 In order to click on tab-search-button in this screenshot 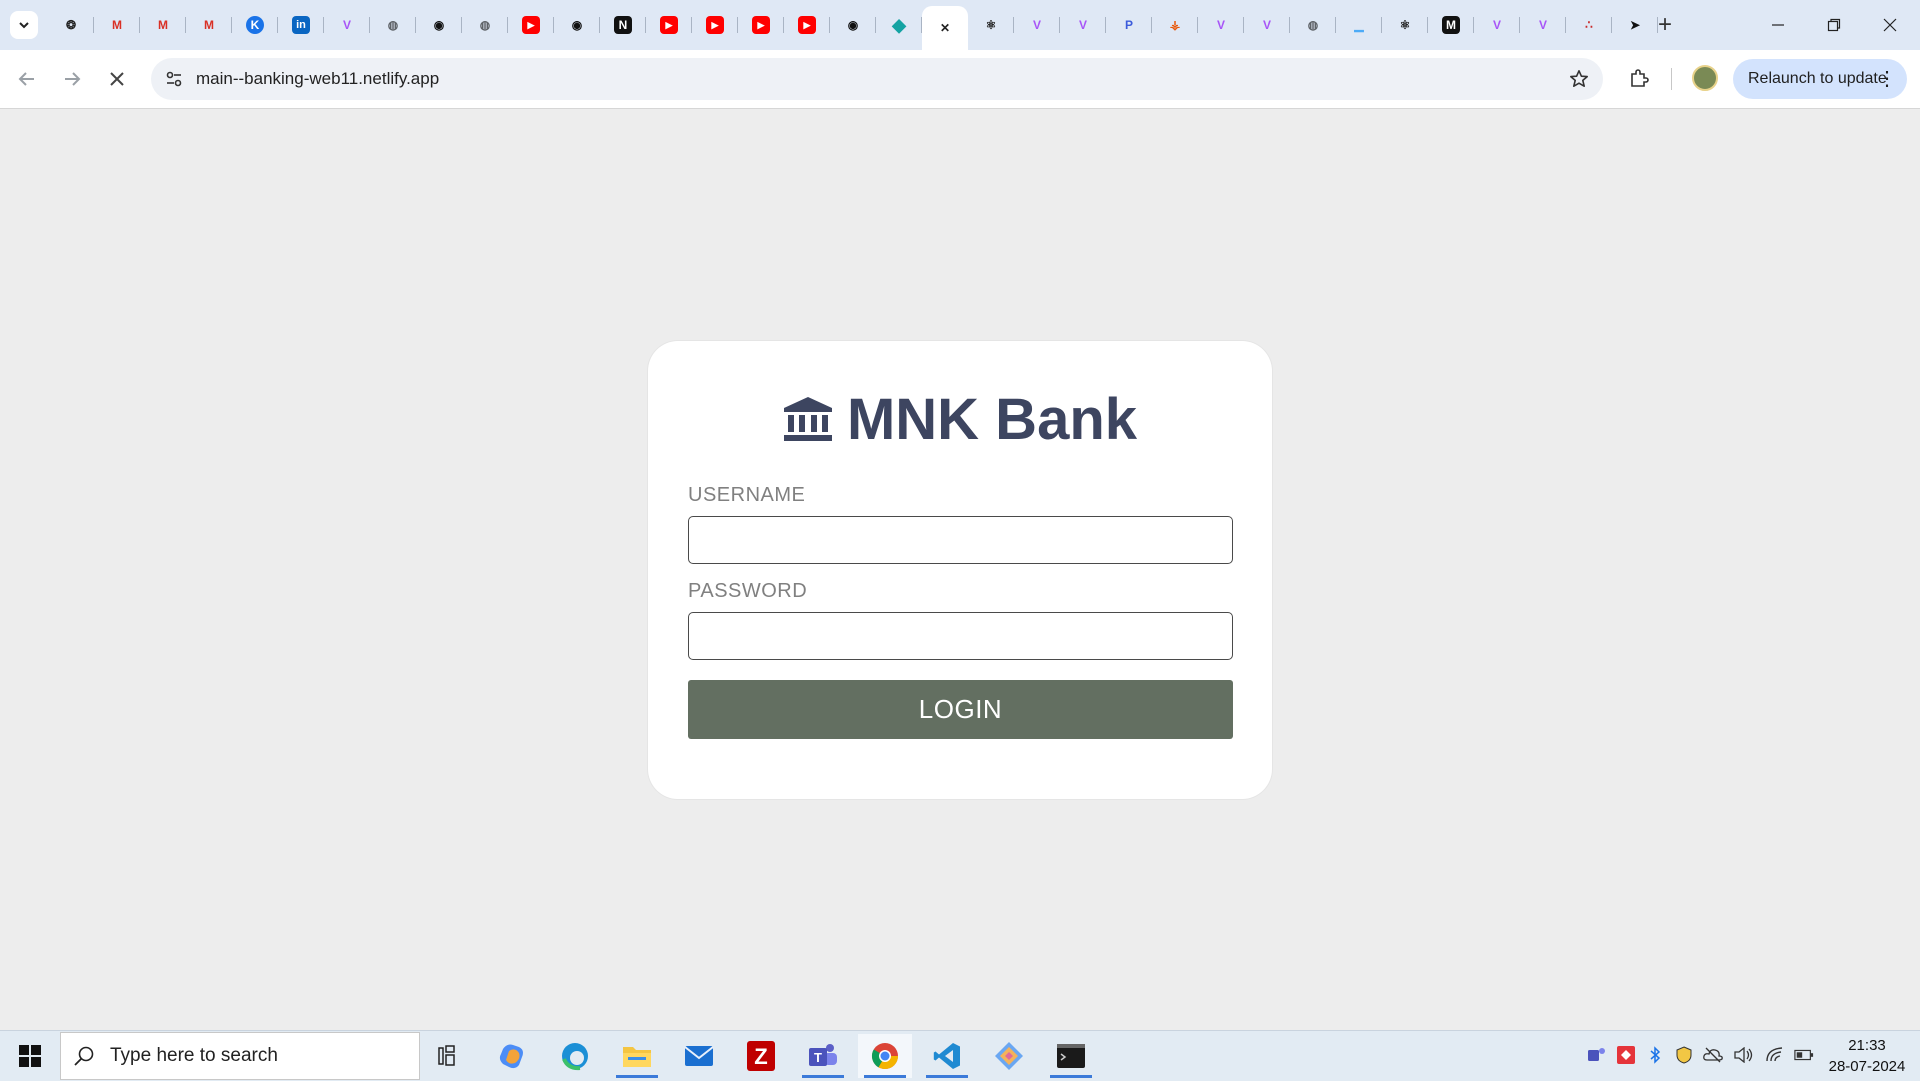, I will do `click(24, 25)`.